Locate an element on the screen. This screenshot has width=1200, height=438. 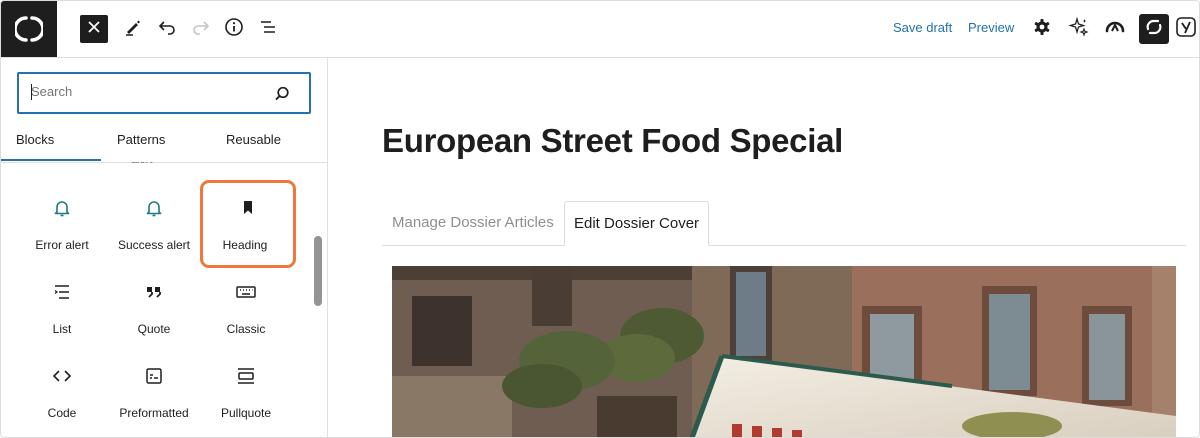
inserter-tabs: Blocks Patterns Reusable is located at coordinates (164, 145).